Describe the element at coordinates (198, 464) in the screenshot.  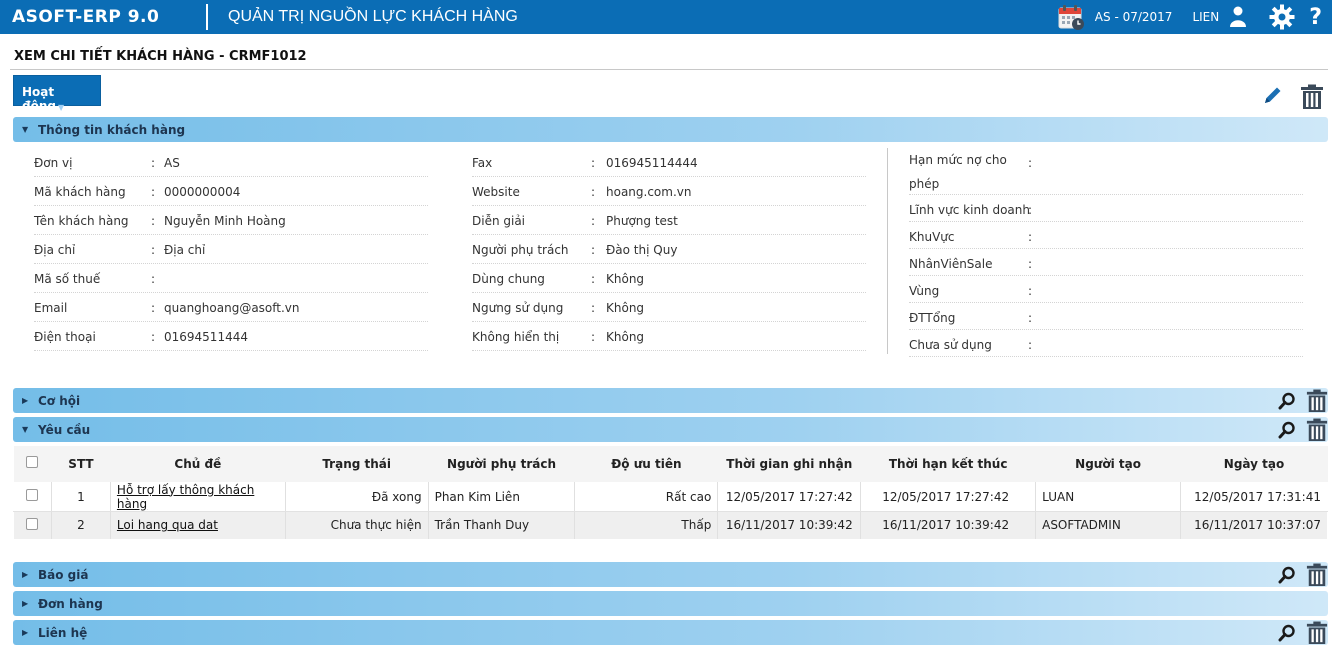
I see `column-header: Chủ đề` at that location.